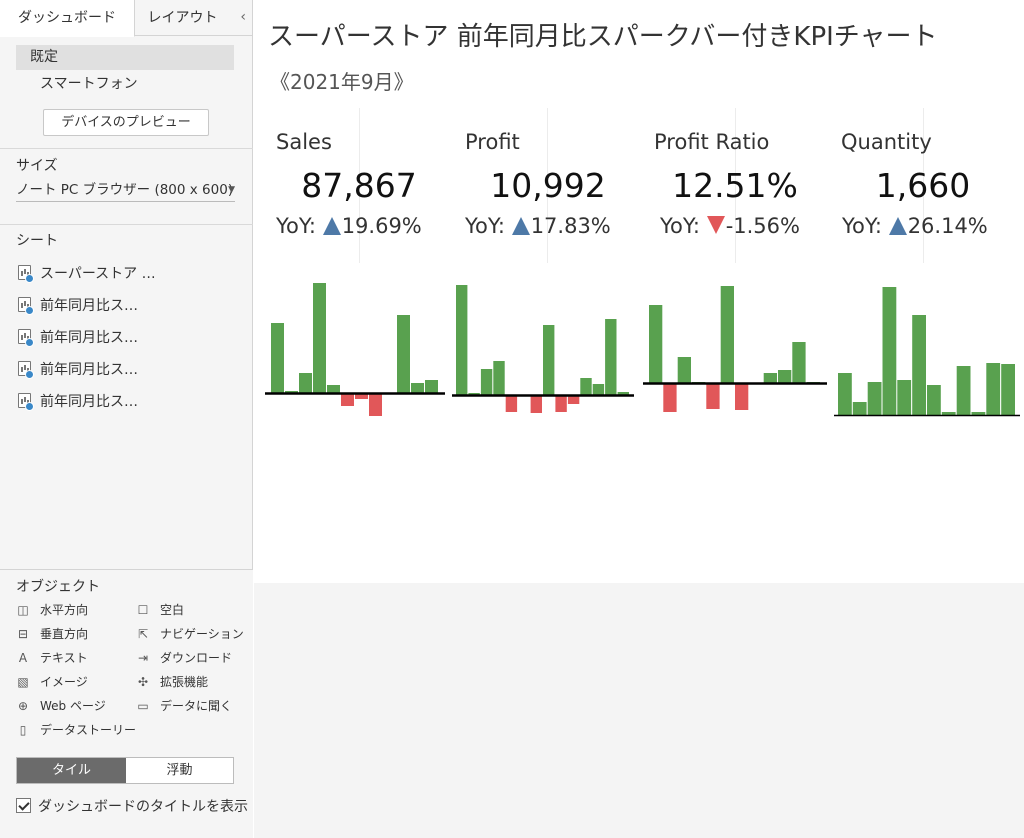 This screenshot has height=838, width=1024. I want to click on kpi-profit-ratio-yoy: YoY: -1.56%, so click(730, 226).